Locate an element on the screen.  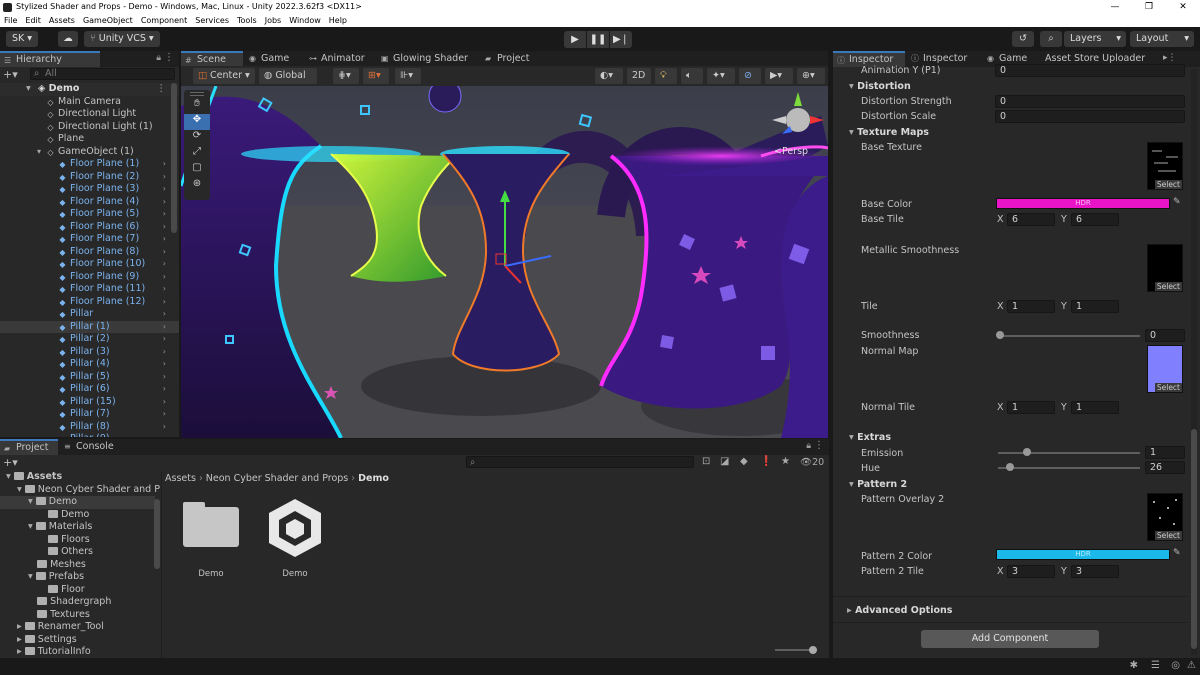
snap-increment-icon: ⊞▾ is located at coordinates (376, 76).